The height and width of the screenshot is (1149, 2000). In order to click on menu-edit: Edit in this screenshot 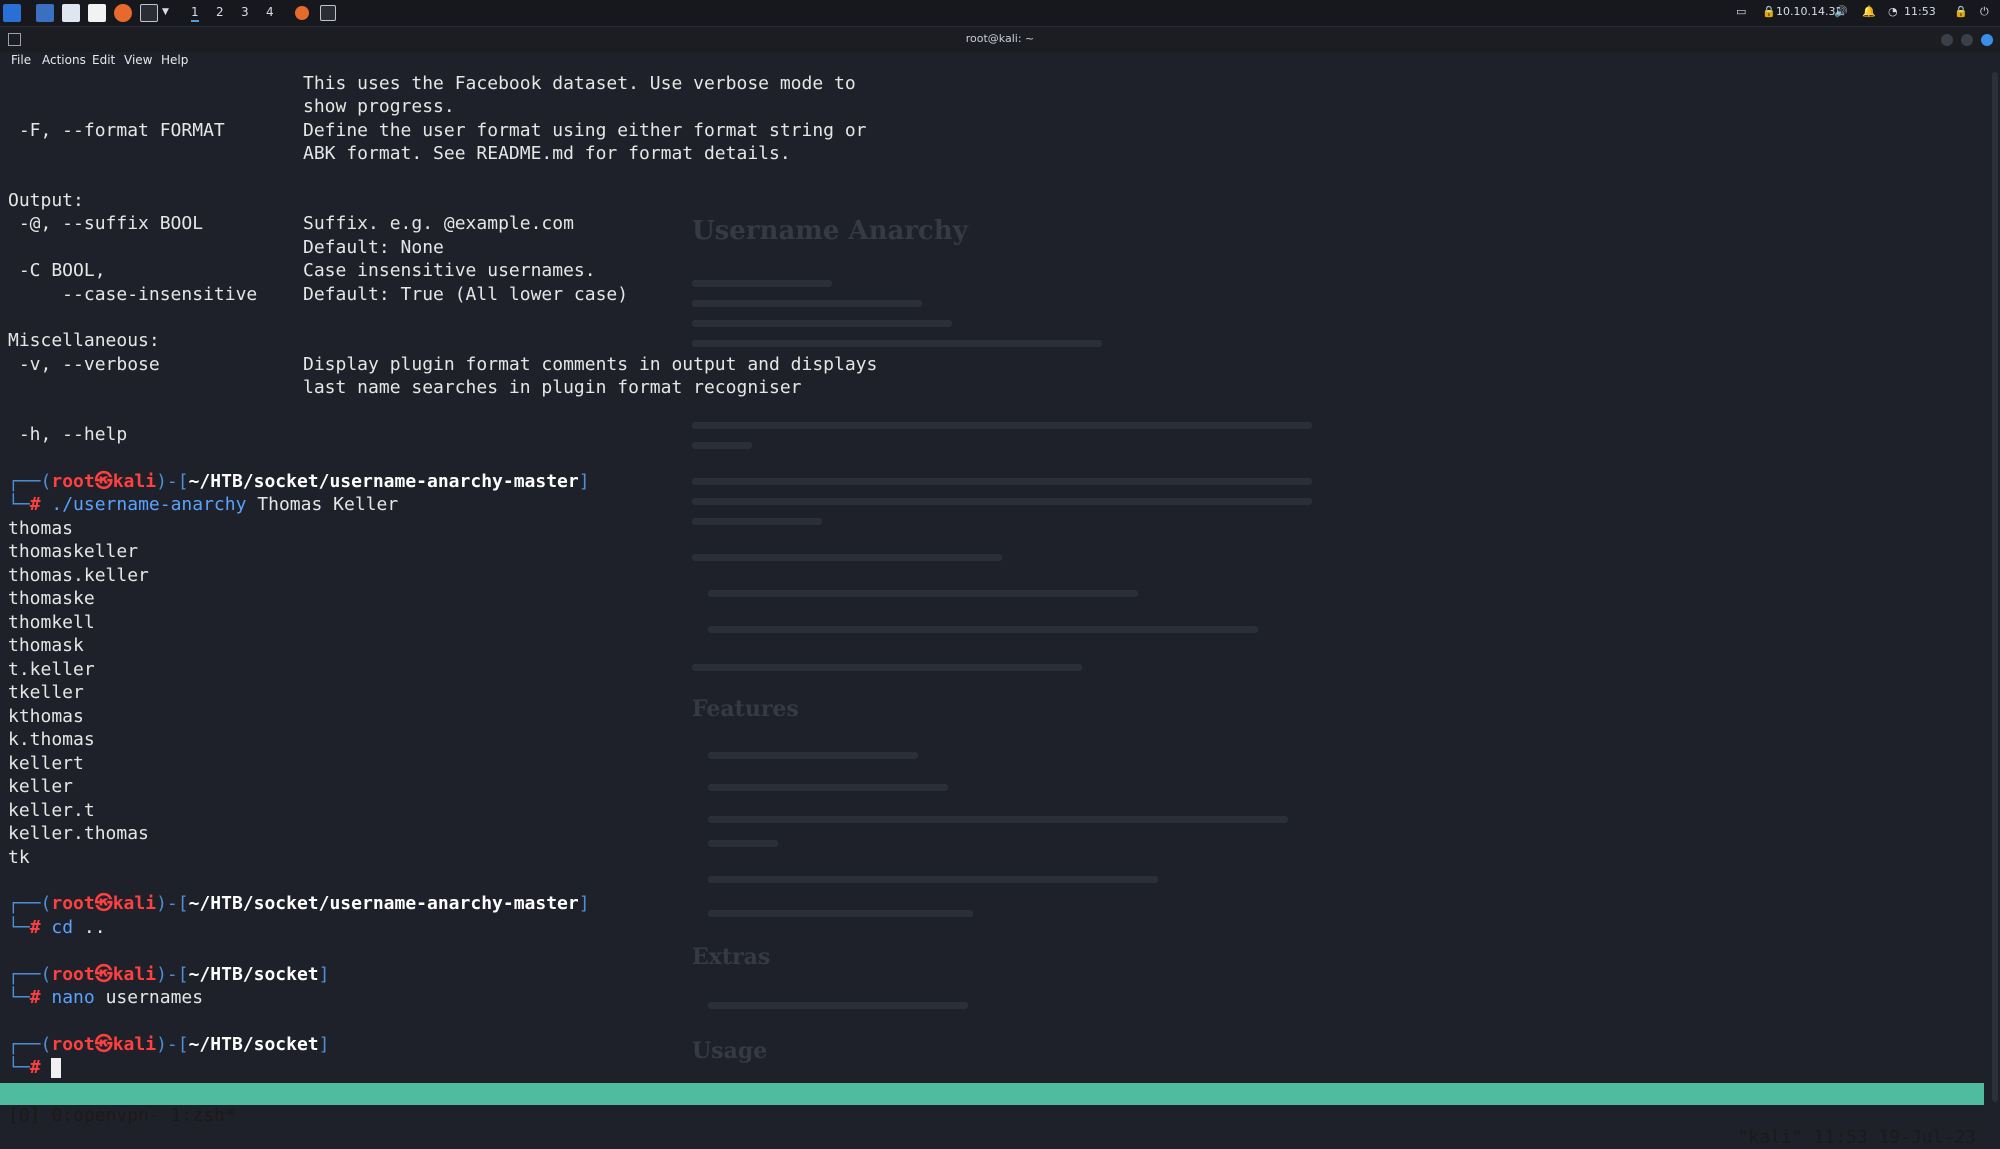, I will do `click(103, 60)`.